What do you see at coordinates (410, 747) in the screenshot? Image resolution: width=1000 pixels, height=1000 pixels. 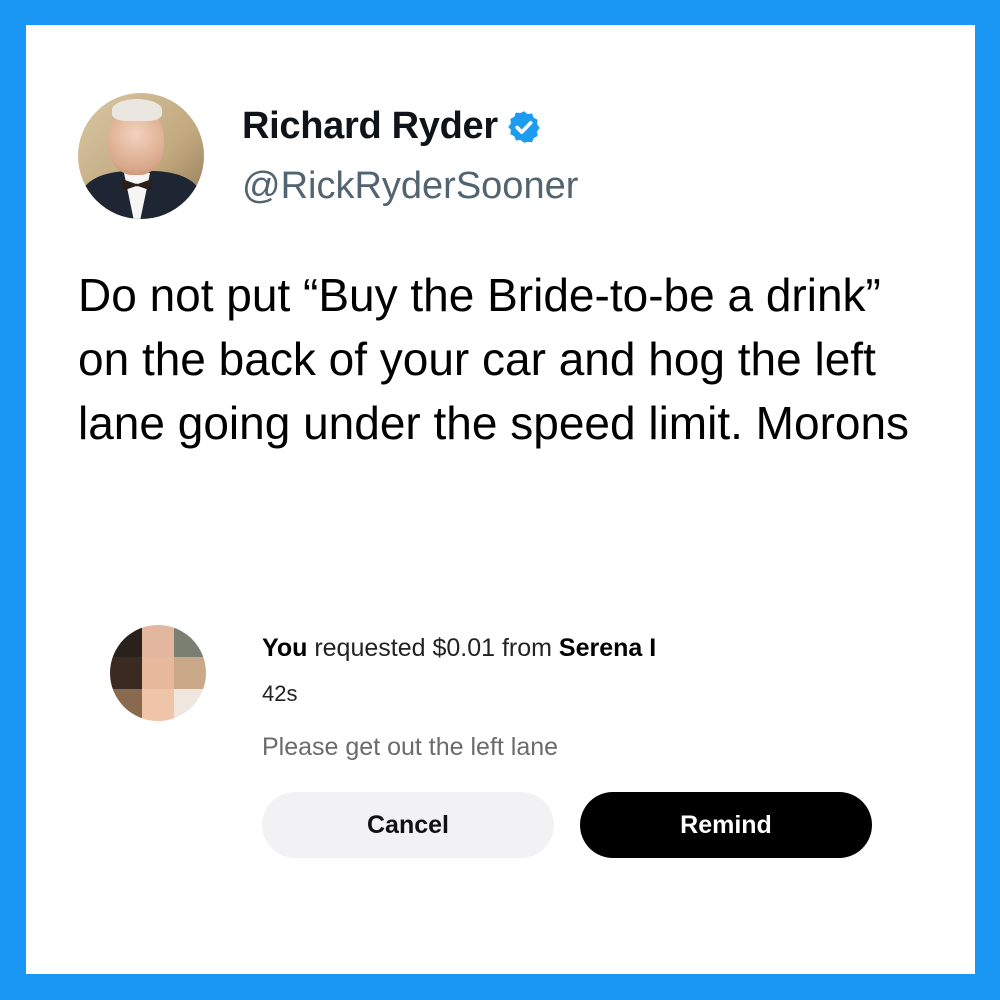 I see `payment-note: Please get out the left lane` at bounding box center [410, 747].